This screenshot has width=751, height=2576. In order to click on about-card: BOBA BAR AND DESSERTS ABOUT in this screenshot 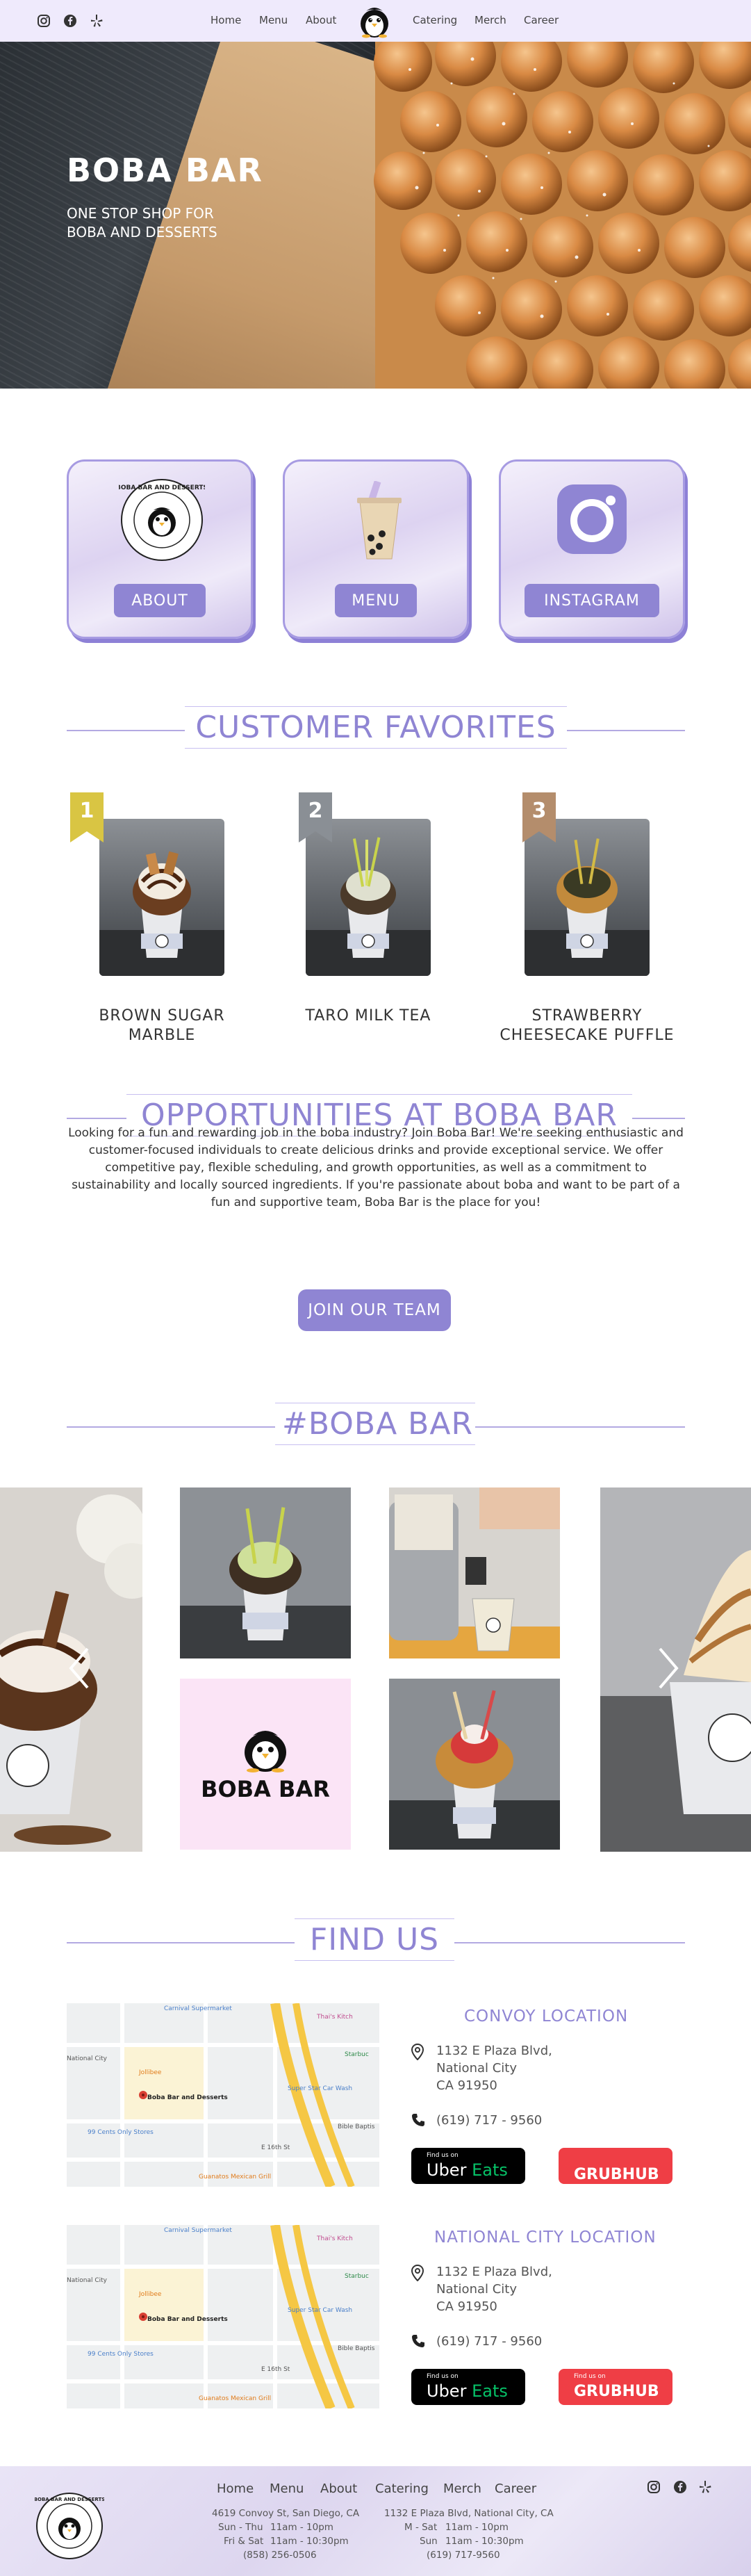, I will do `click(160, 549)`.